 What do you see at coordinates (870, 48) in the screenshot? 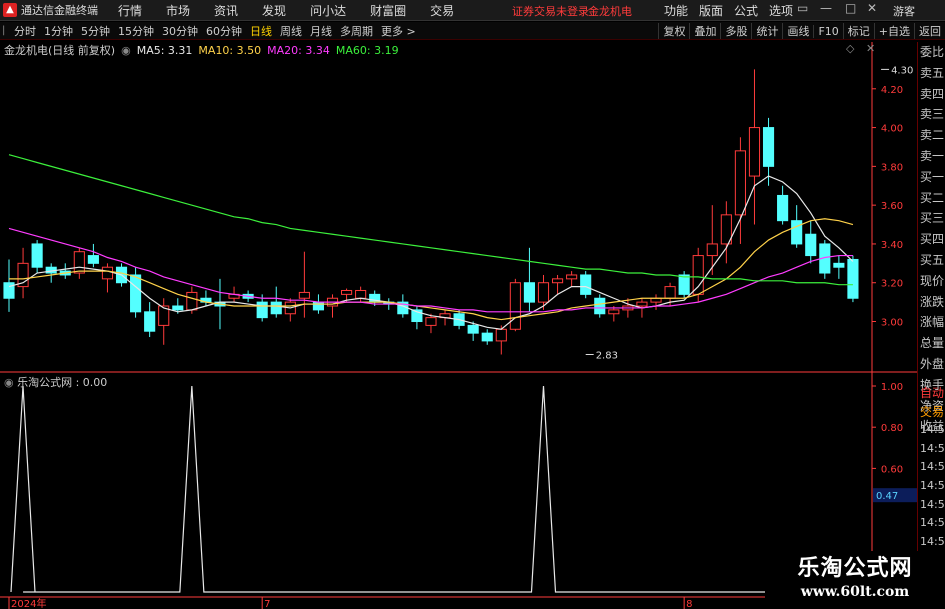
I see `close-panel-icon: ✕` at bounding box center [870, 48].